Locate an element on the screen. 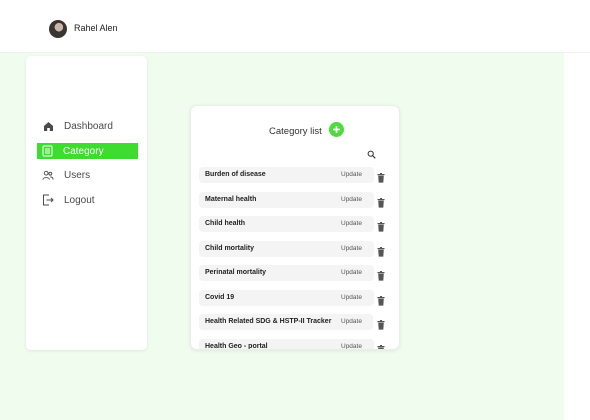 Image resolution: width=590 pixels, height=420 pixels. category-row: Covid 19 Update is located at coordinates (296, 297).